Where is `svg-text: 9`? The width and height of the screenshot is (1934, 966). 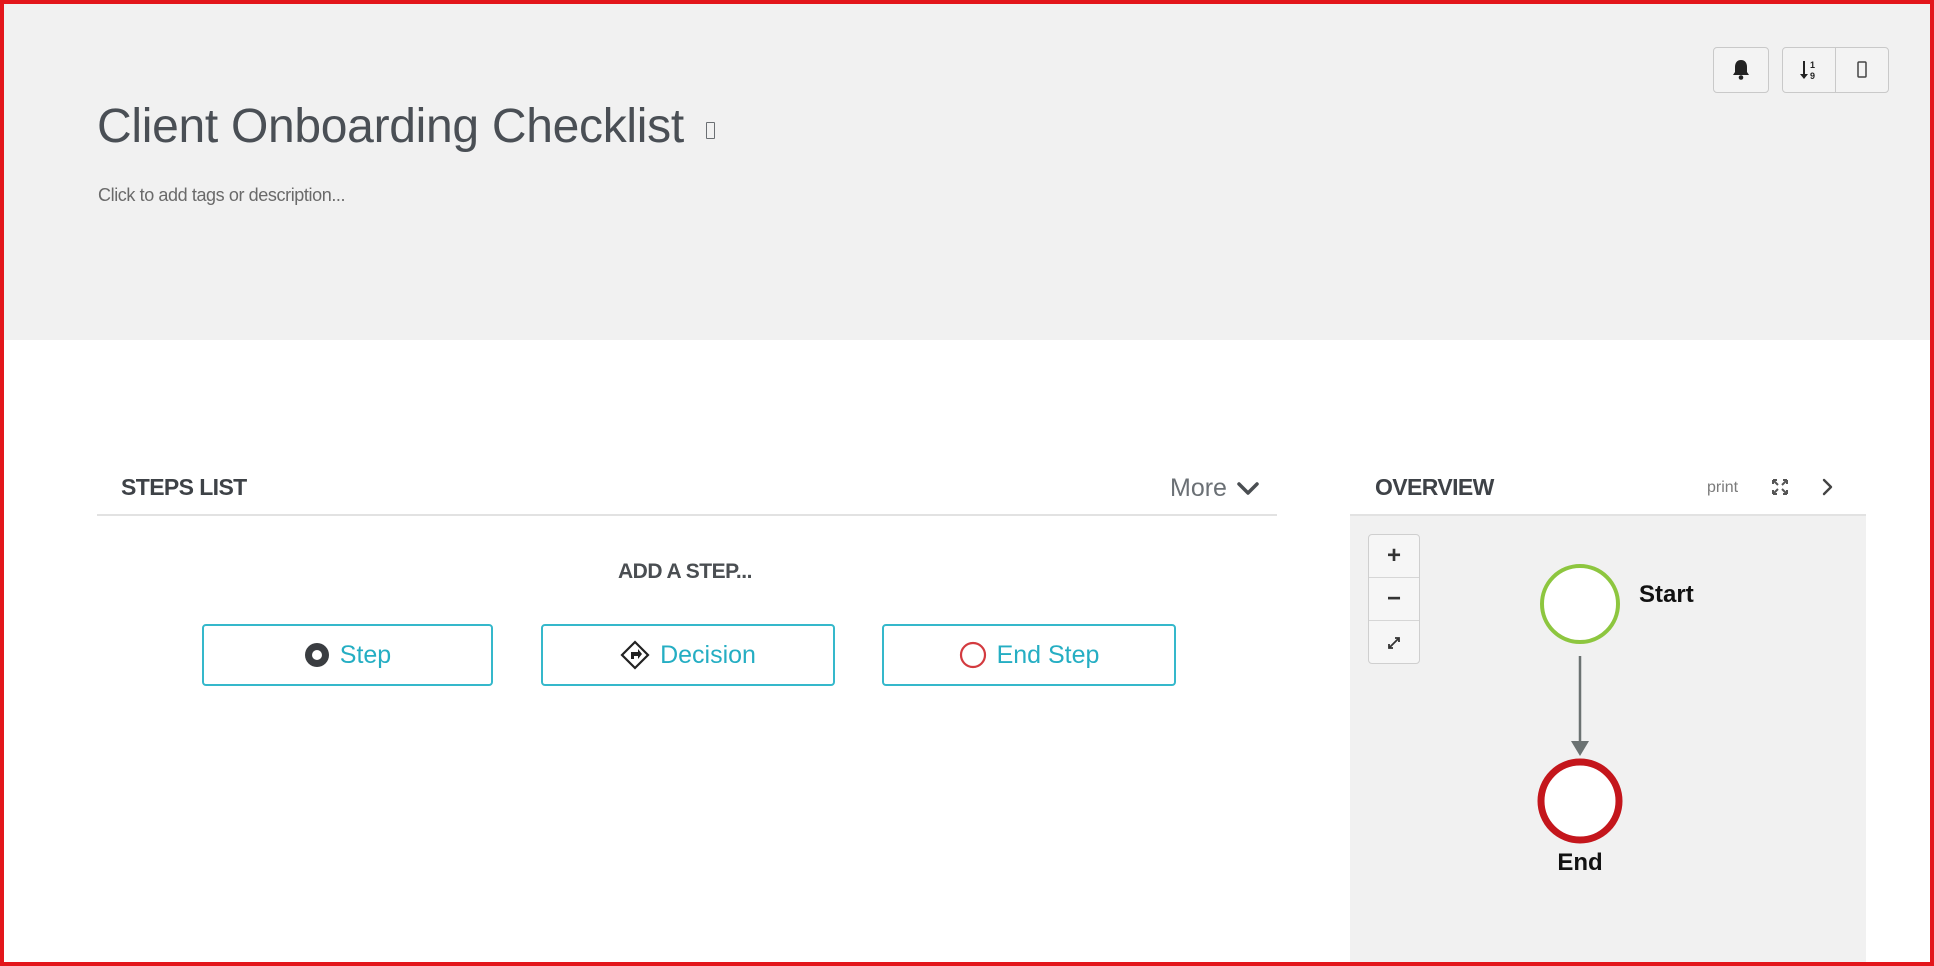 svg-text: 9 is located at coordinates (1812, 76).